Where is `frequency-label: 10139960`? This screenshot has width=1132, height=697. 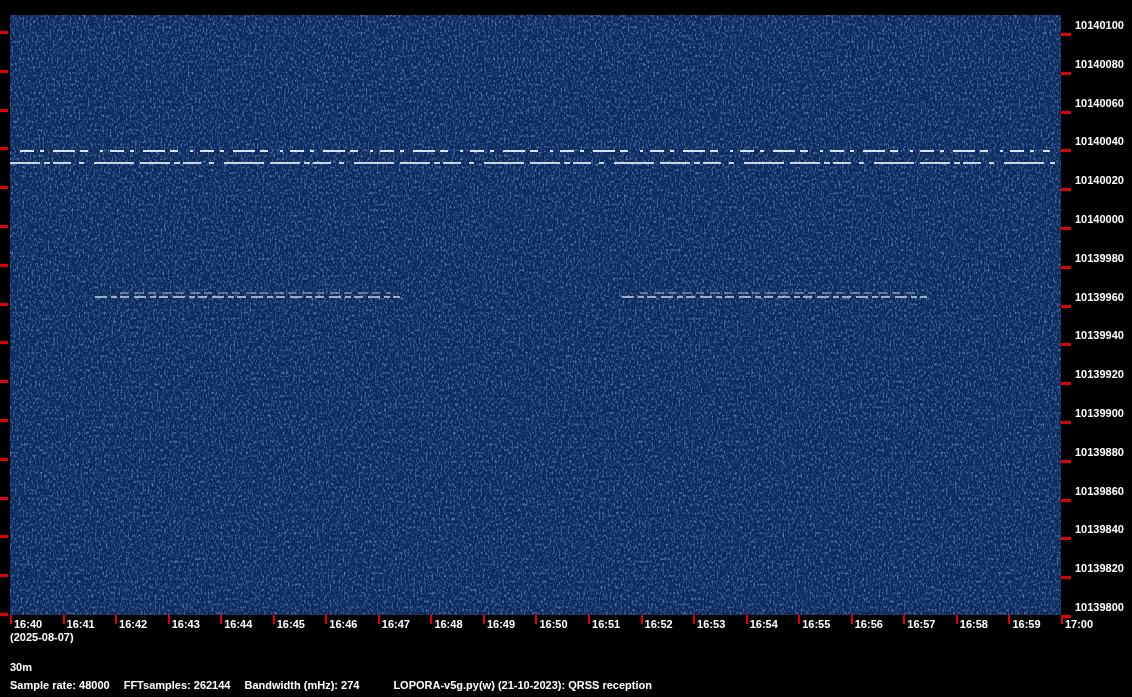 frequency-label: 10139960 is located at coordinates (1099, 296).